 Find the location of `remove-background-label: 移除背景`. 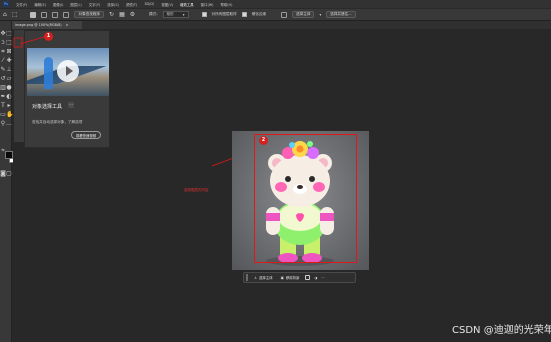

remove-background-label: 移除背景 is located at coordinates (292, 278).